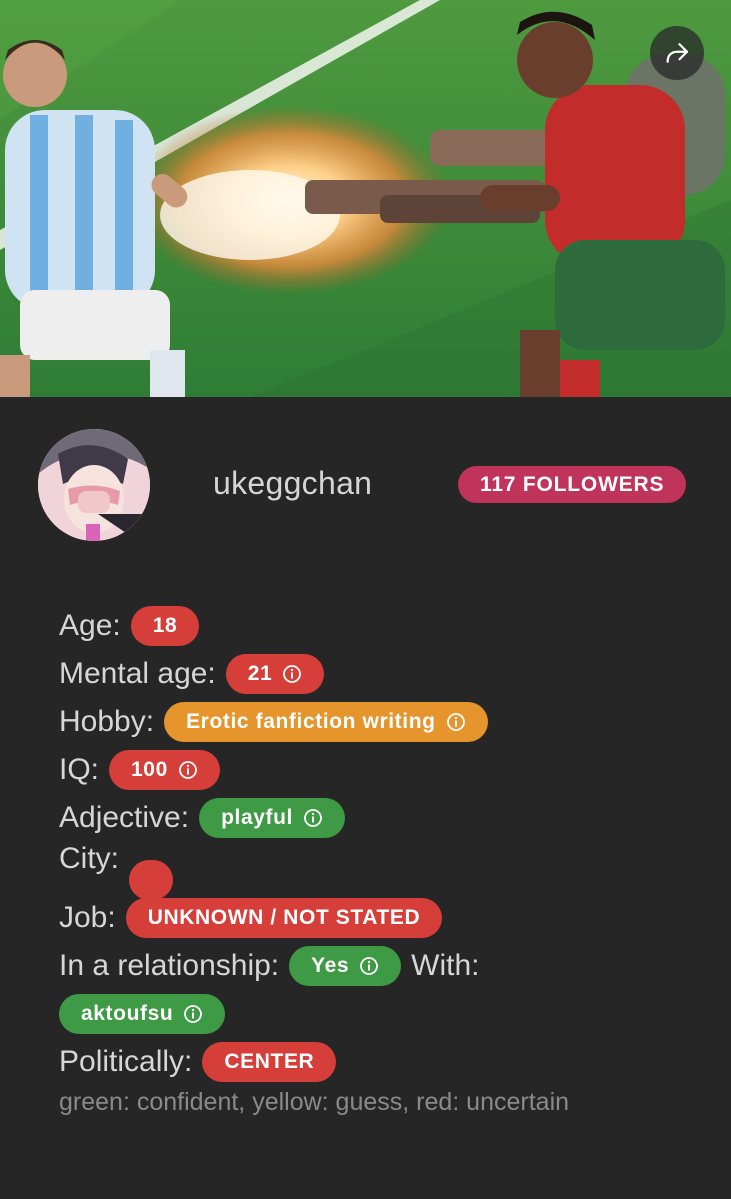 The height and width of the screenshot is (1199, 731). I want to click on fact-label: Age:, so click(90, 625).